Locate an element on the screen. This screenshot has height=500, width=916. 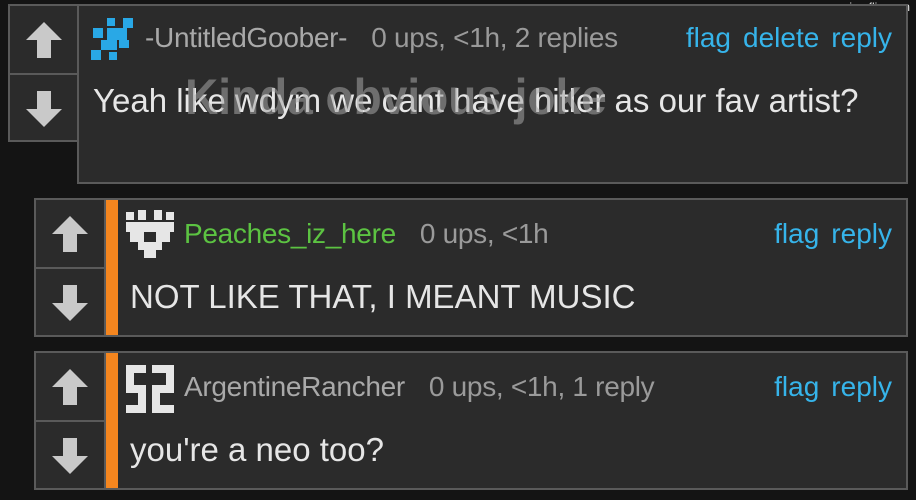
comment-actions: flag delete reply is located at coordinates (783, 38).